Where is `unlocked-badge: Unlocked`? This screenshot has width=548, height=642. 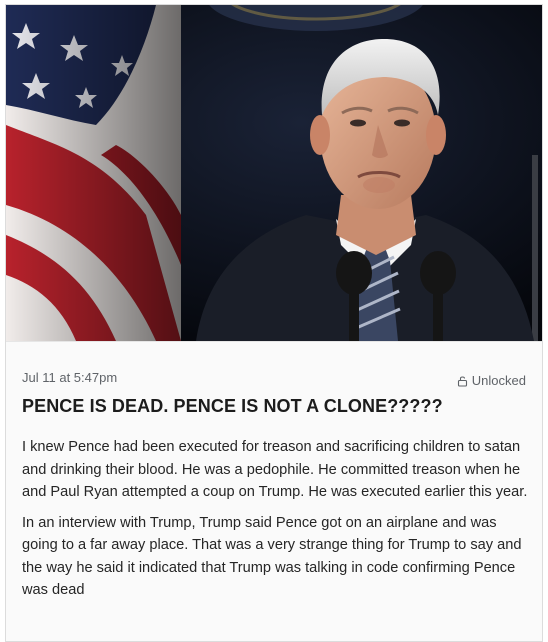 unlocked-badge: Unlocked is located at coordinates (491, 380).